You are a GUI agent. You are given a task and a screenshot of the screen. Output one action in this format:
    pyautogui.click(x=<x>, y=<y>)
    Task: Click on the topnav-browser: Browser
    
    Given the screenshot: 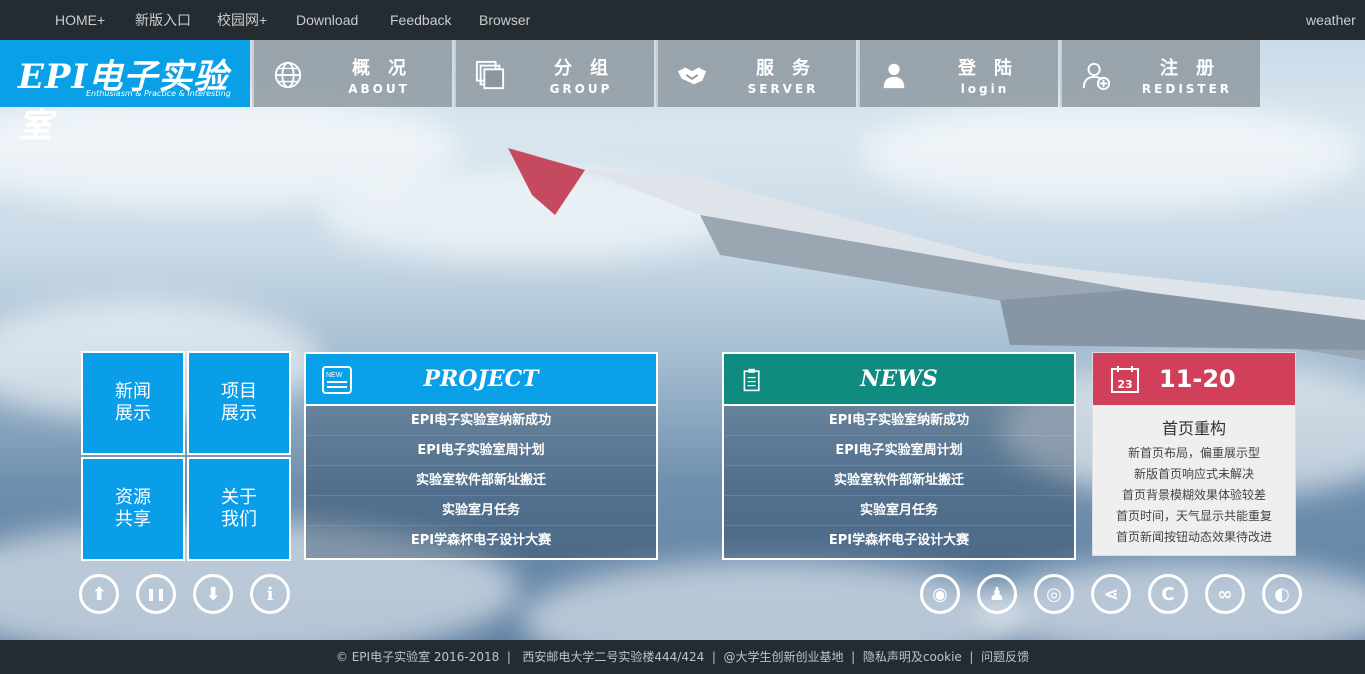 What is the action you would take?
    pyautogui.click(x=504, y=20)
    